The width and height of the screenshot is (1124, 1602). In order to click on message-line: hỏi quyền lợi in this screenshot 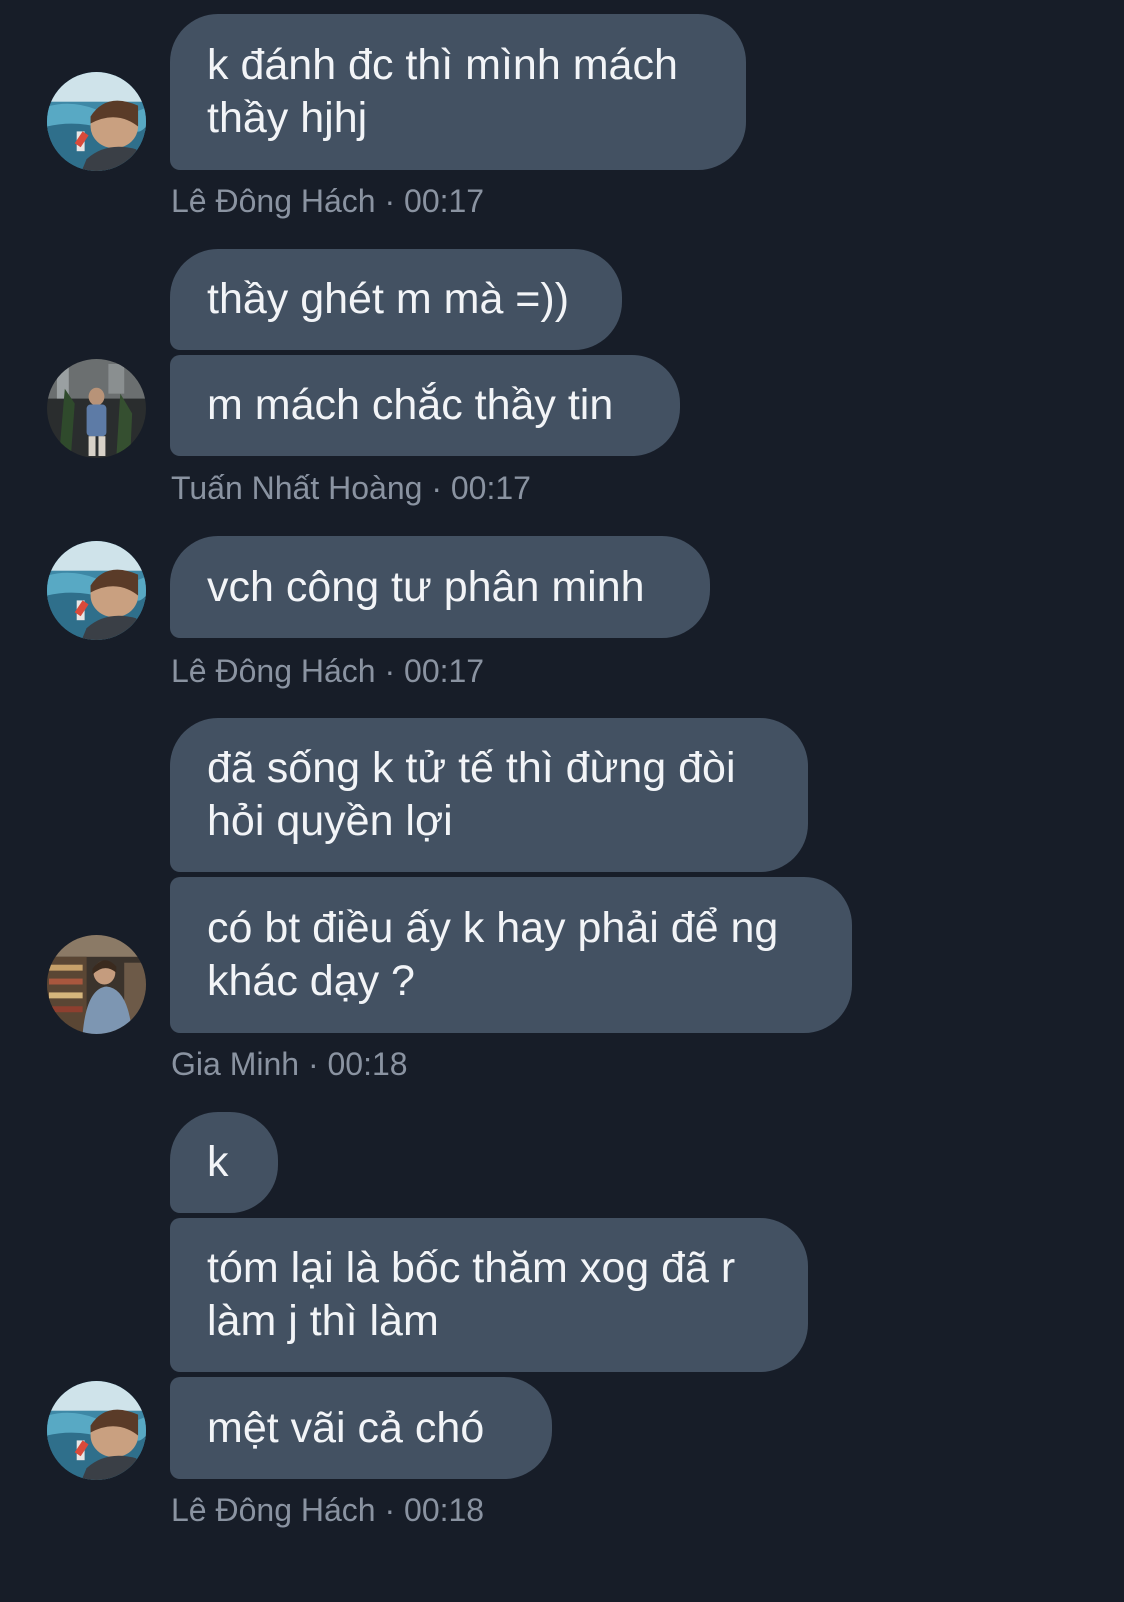, I will do `click(330, 821)`.